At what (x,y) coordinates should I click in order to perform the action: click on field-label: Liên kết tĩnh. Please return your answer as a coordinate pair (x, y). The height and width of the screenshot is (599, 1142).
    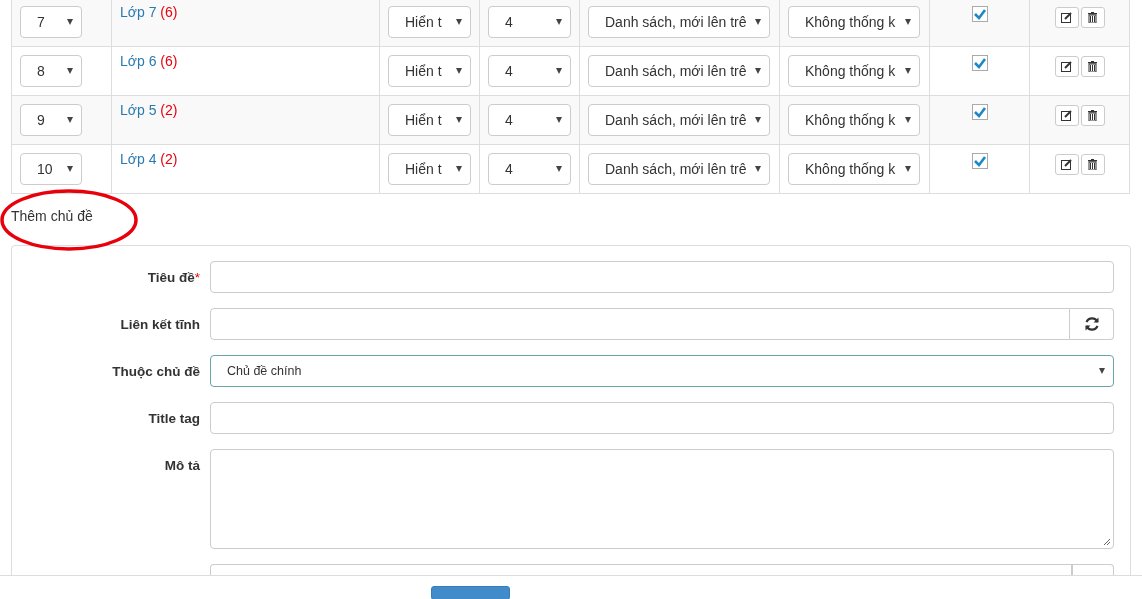
    Looking at the image, I should click on (160, 324).